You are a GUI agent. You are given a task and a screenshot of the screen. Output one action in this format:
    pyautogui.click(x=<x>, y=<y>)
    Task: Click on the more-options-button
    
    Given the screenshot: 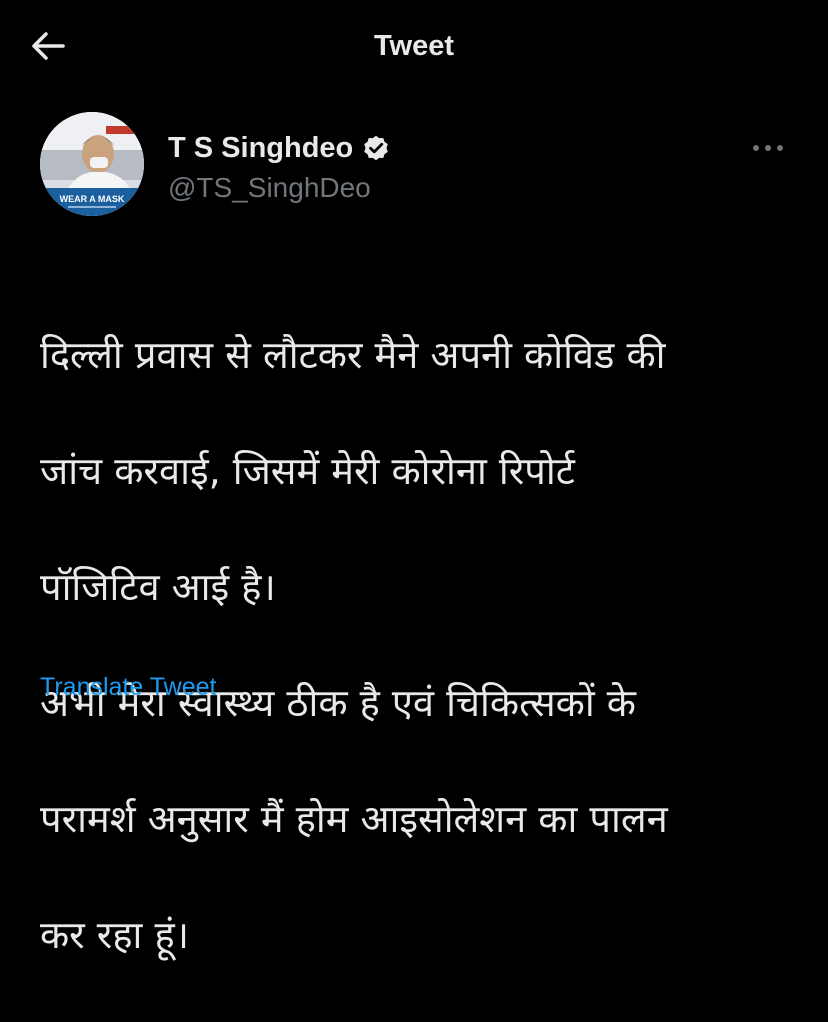 What is the action you would take?
    pyautogui.click(x=768, y=148)
    